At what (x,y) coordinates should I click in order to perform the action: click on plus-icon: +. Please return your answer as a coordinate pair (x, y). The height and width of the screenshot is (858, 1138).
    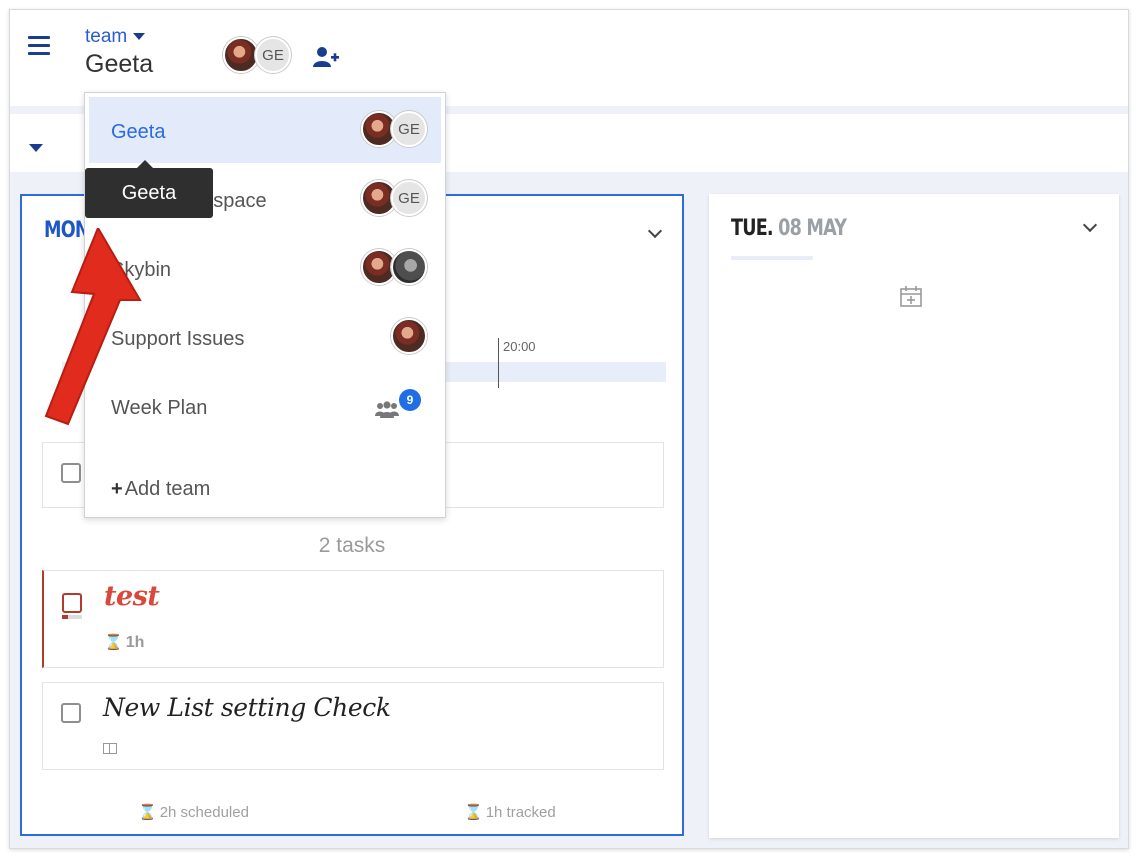
    Looking at the image, I should click on (117, 489).